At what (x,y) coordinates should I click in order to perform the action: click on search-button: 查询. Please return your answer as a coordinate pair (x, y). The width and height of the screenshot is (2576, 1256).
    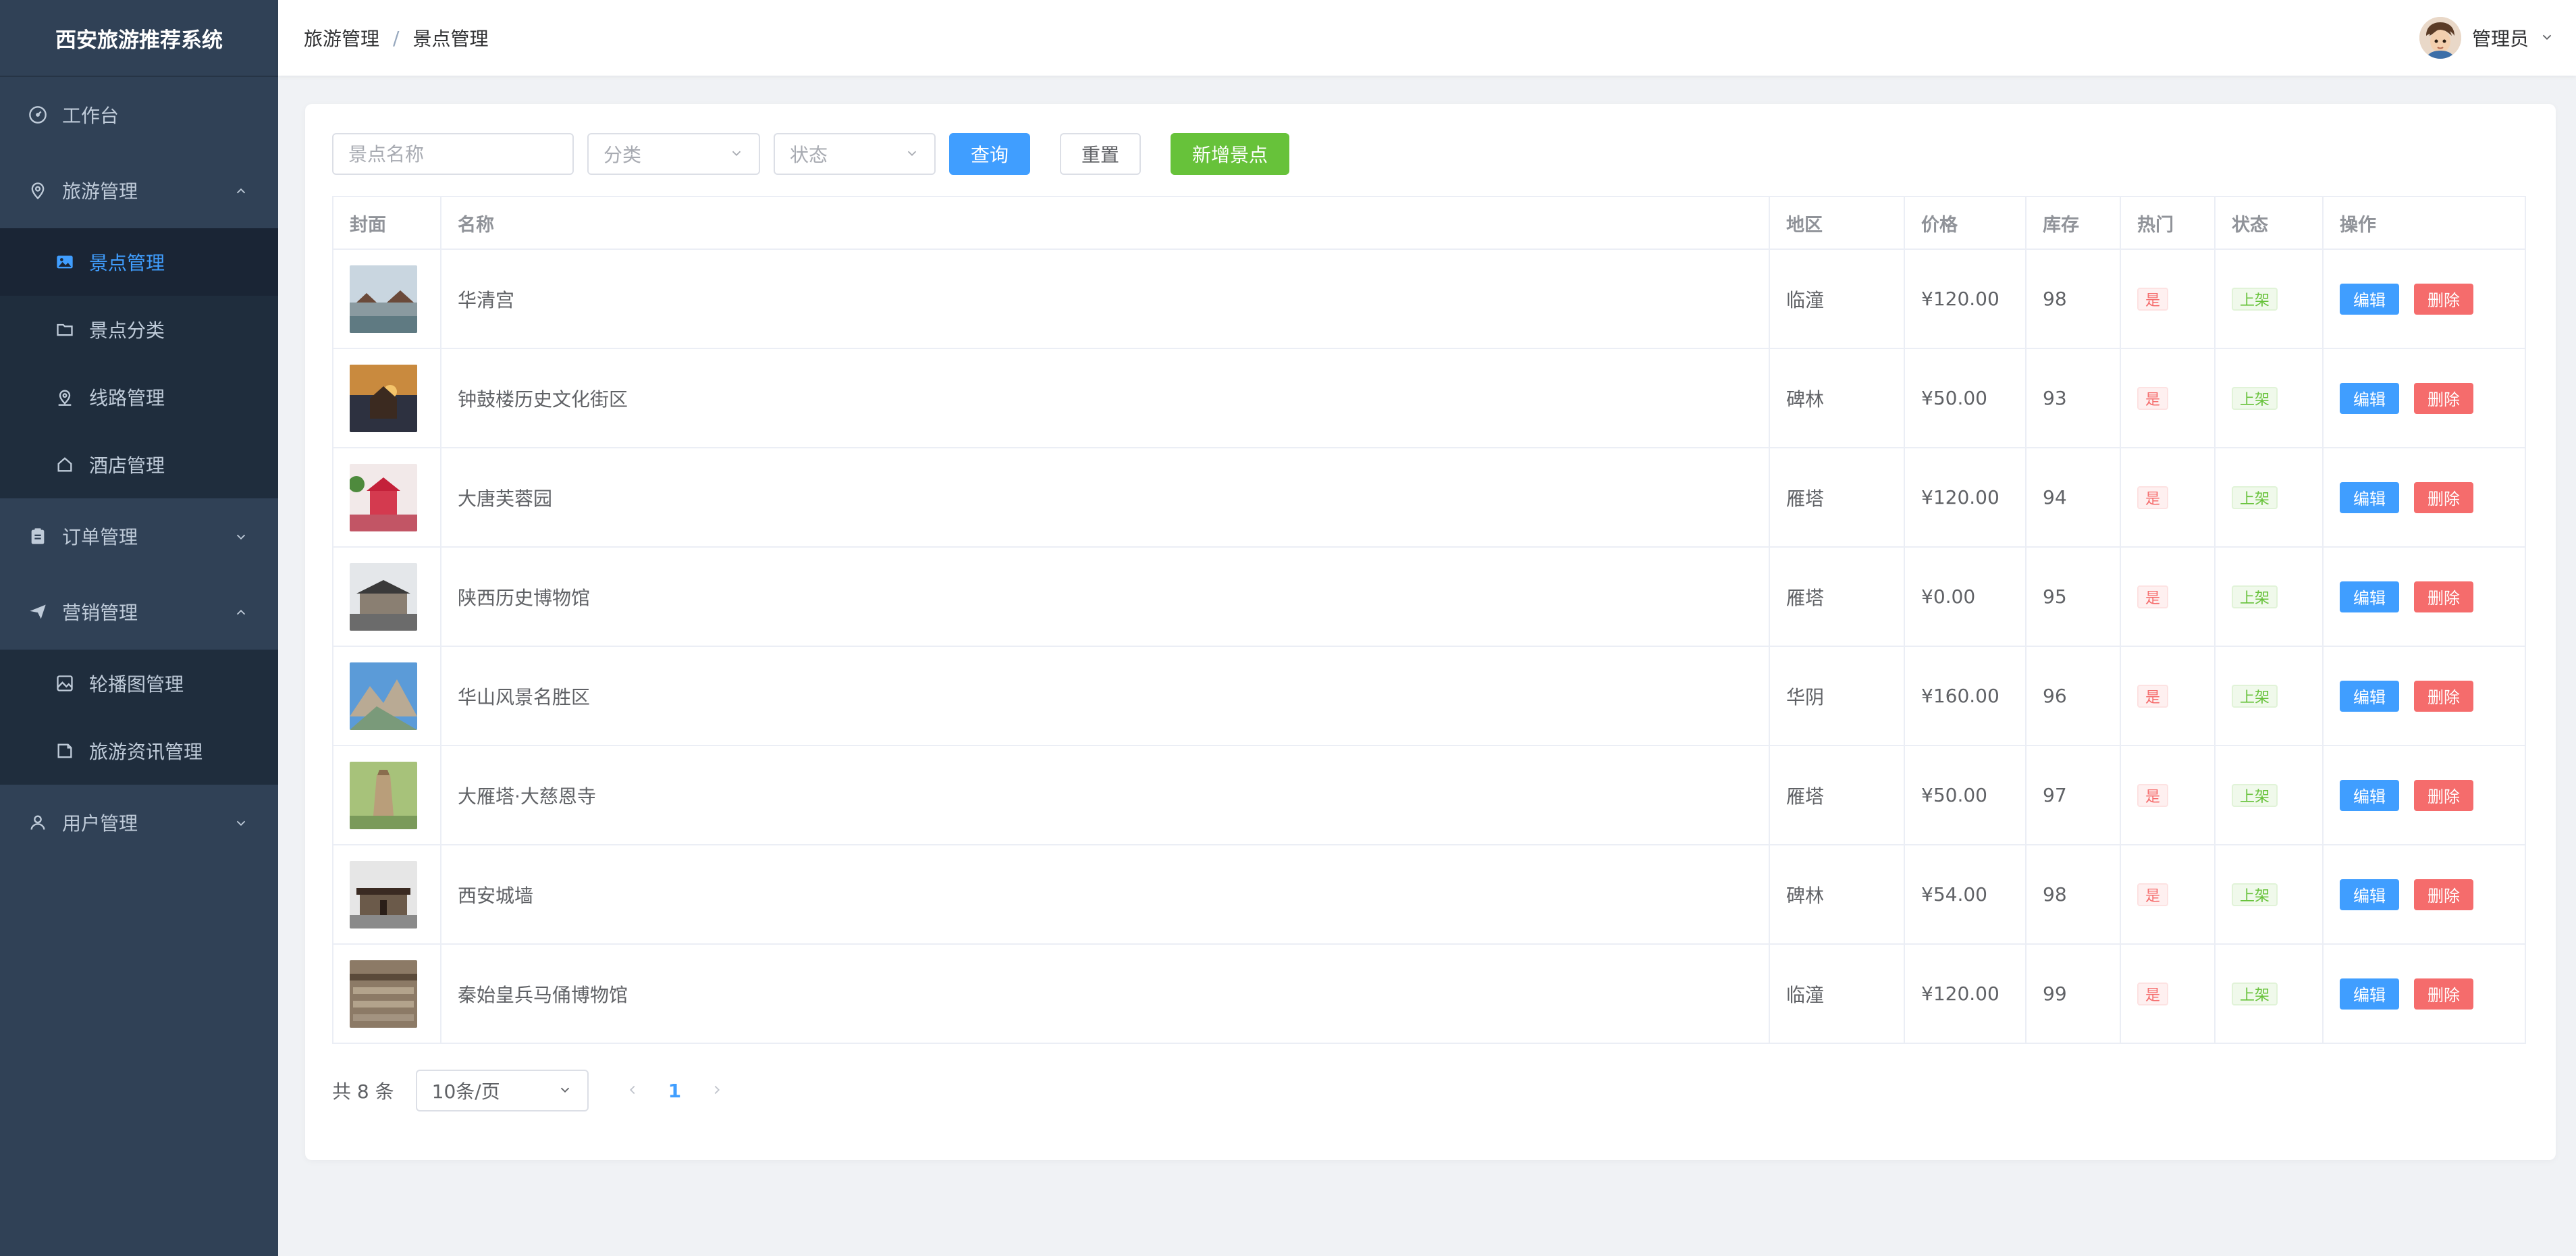
    Looking at the image, I should click on (989, 154).